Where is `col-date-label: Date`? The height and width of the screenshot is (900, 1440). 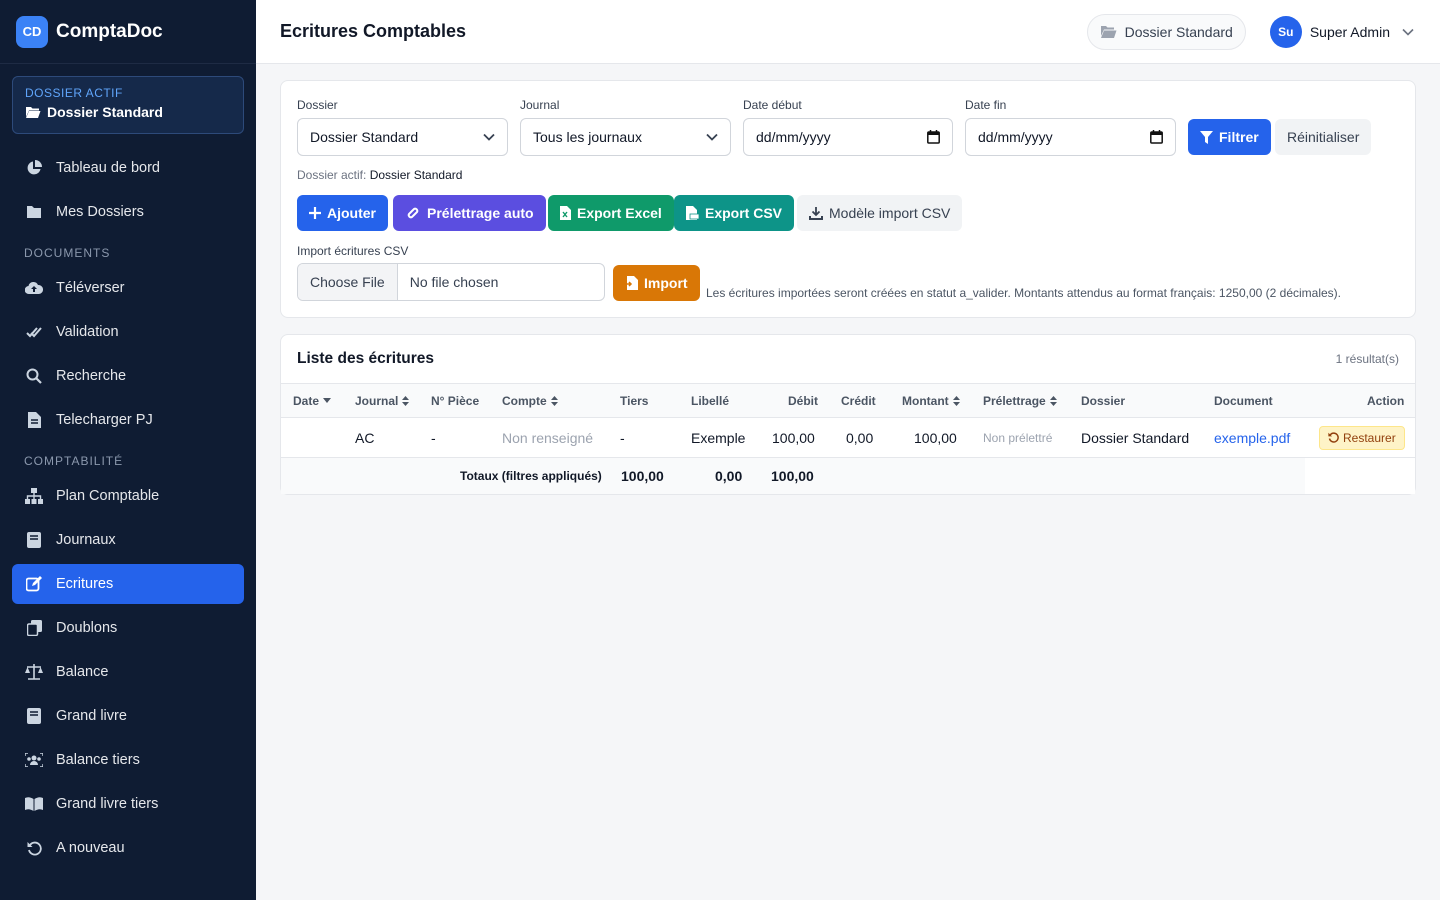 col-date-label: Date is located at coordinates (306, 400).